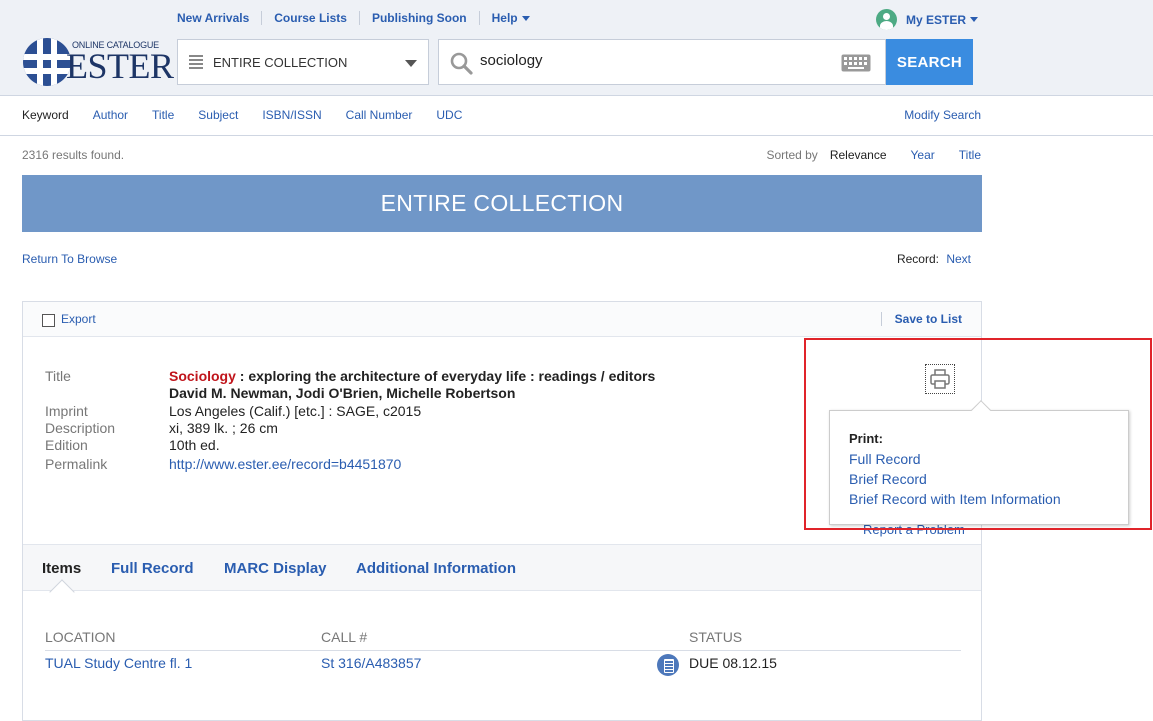  What do you see at coordinates (118, 663) in the screenshot?
I see `item-location-link: TUAL Study Centre fl. 1` at bounding box center [118, 663].